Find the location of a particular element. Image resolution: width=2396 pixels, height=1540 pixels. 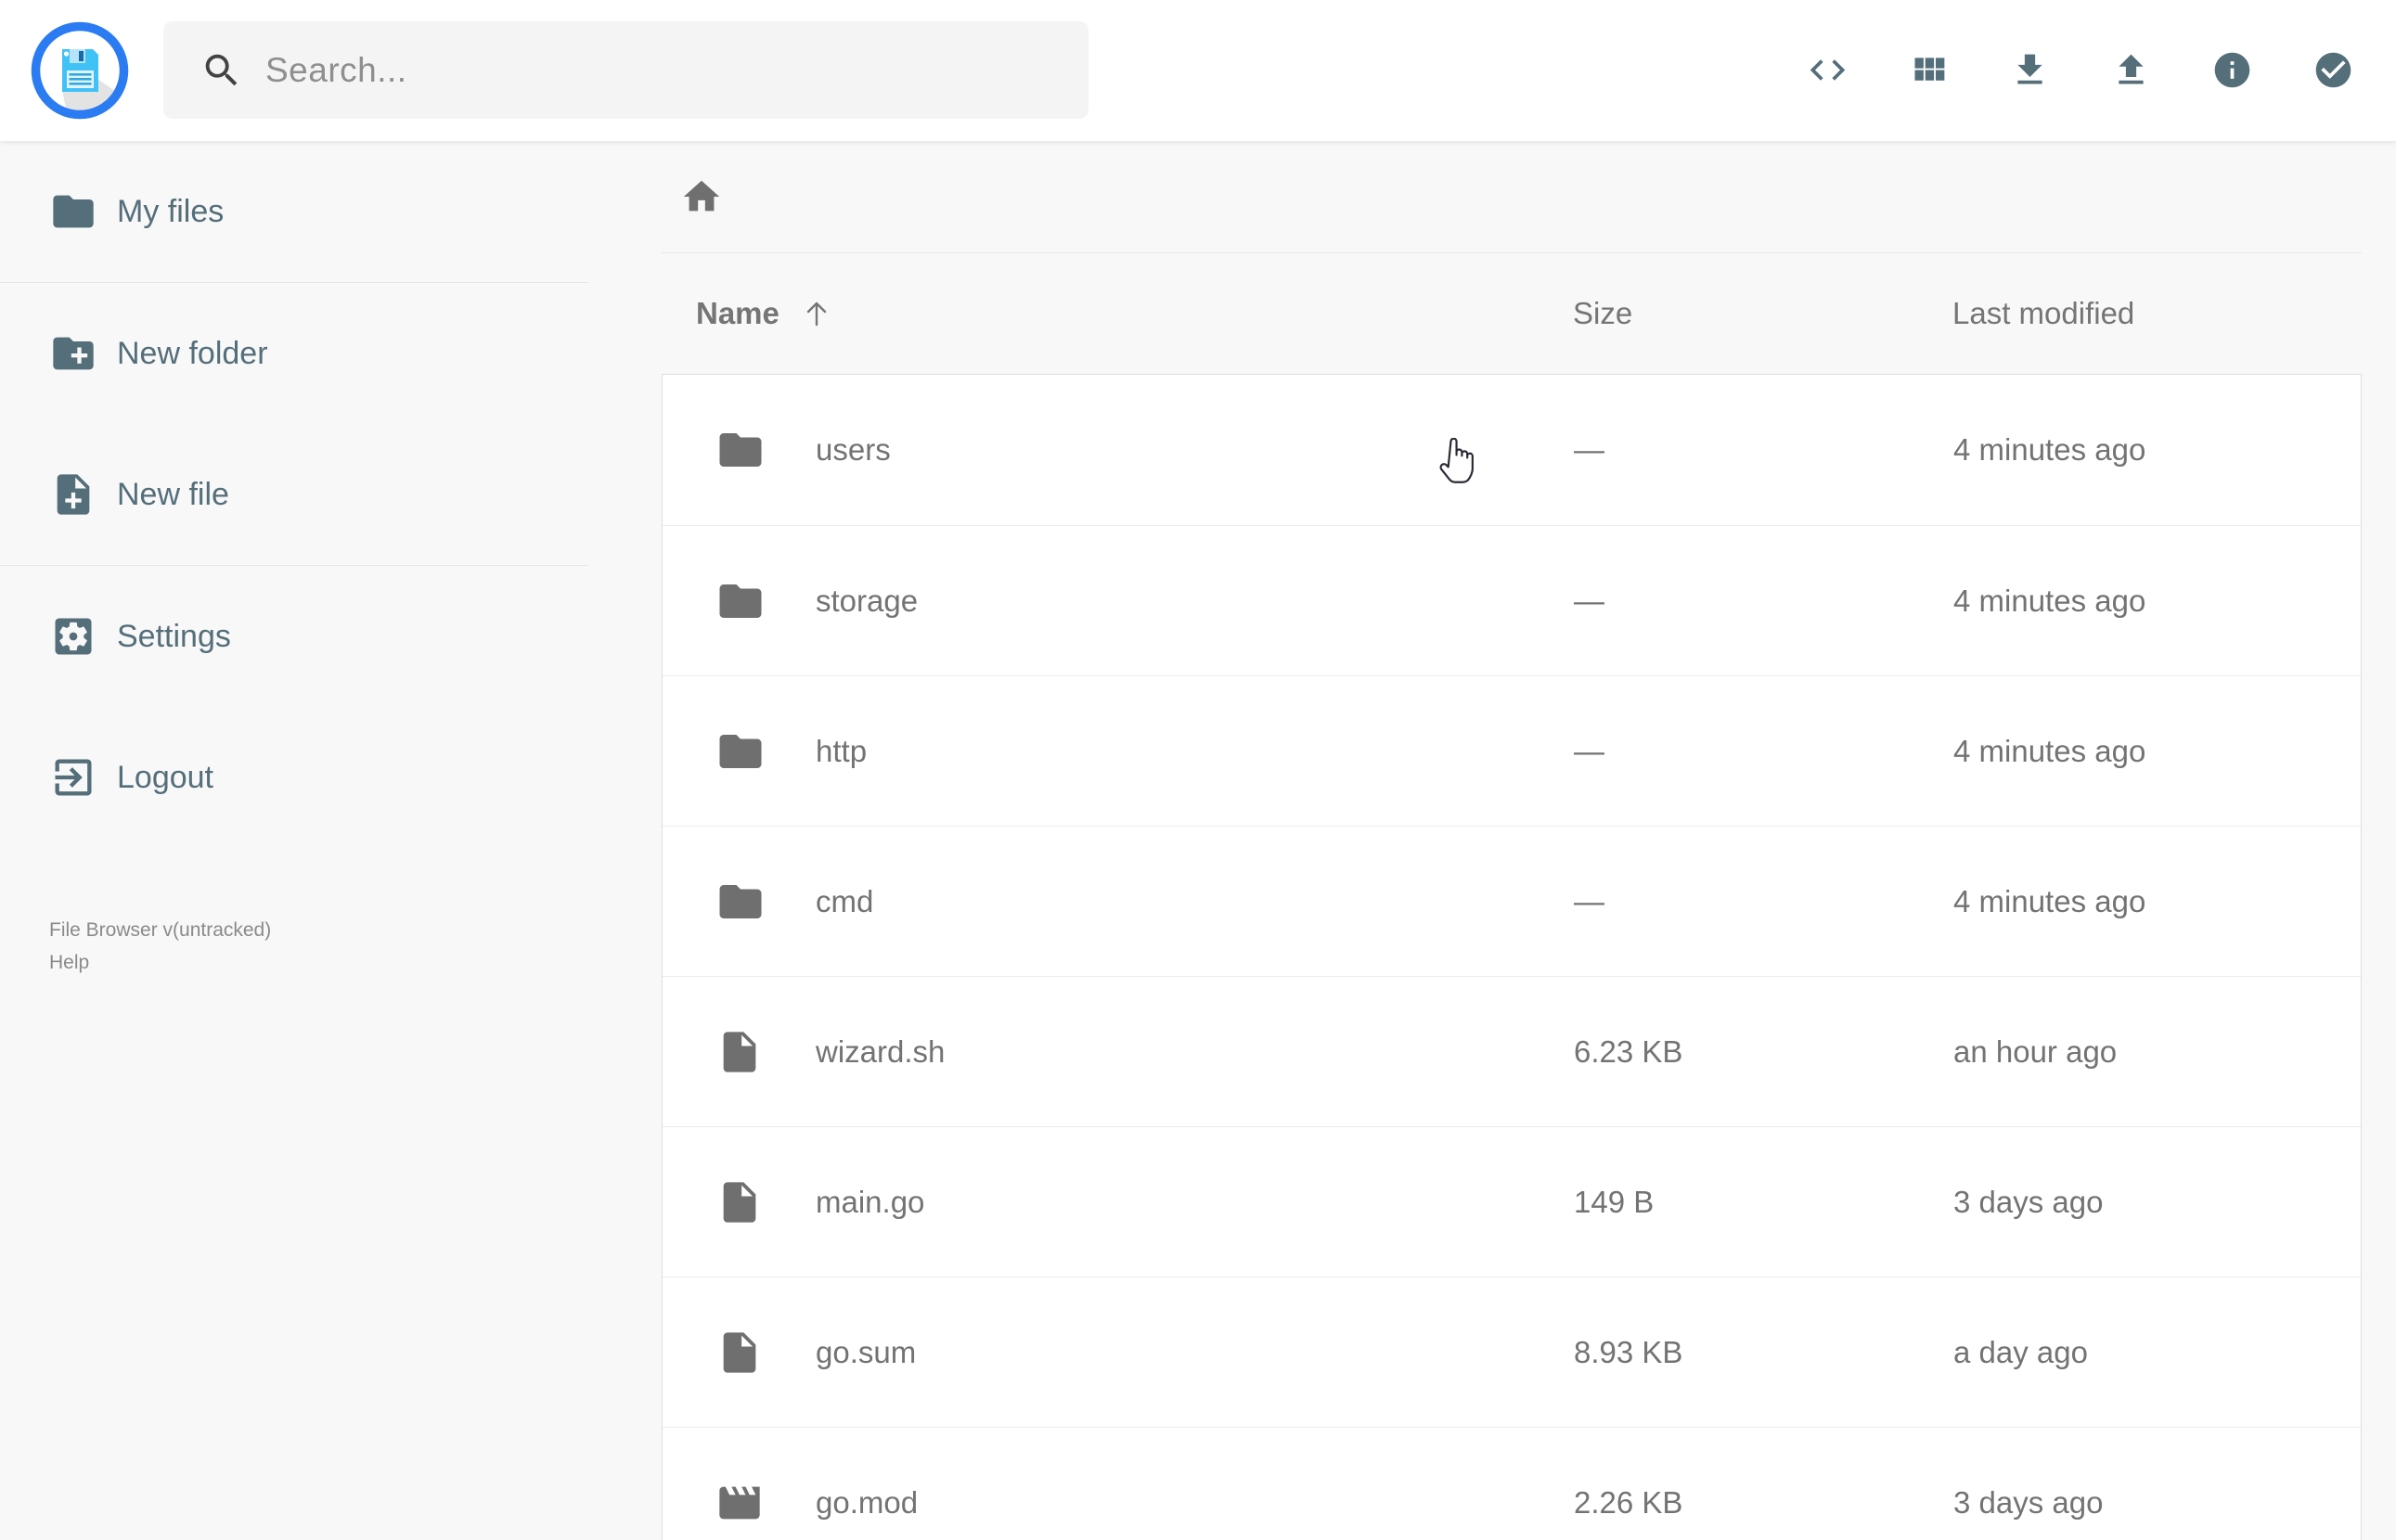

sidebar-item-label: New folder is located at coordinates (192, 353).